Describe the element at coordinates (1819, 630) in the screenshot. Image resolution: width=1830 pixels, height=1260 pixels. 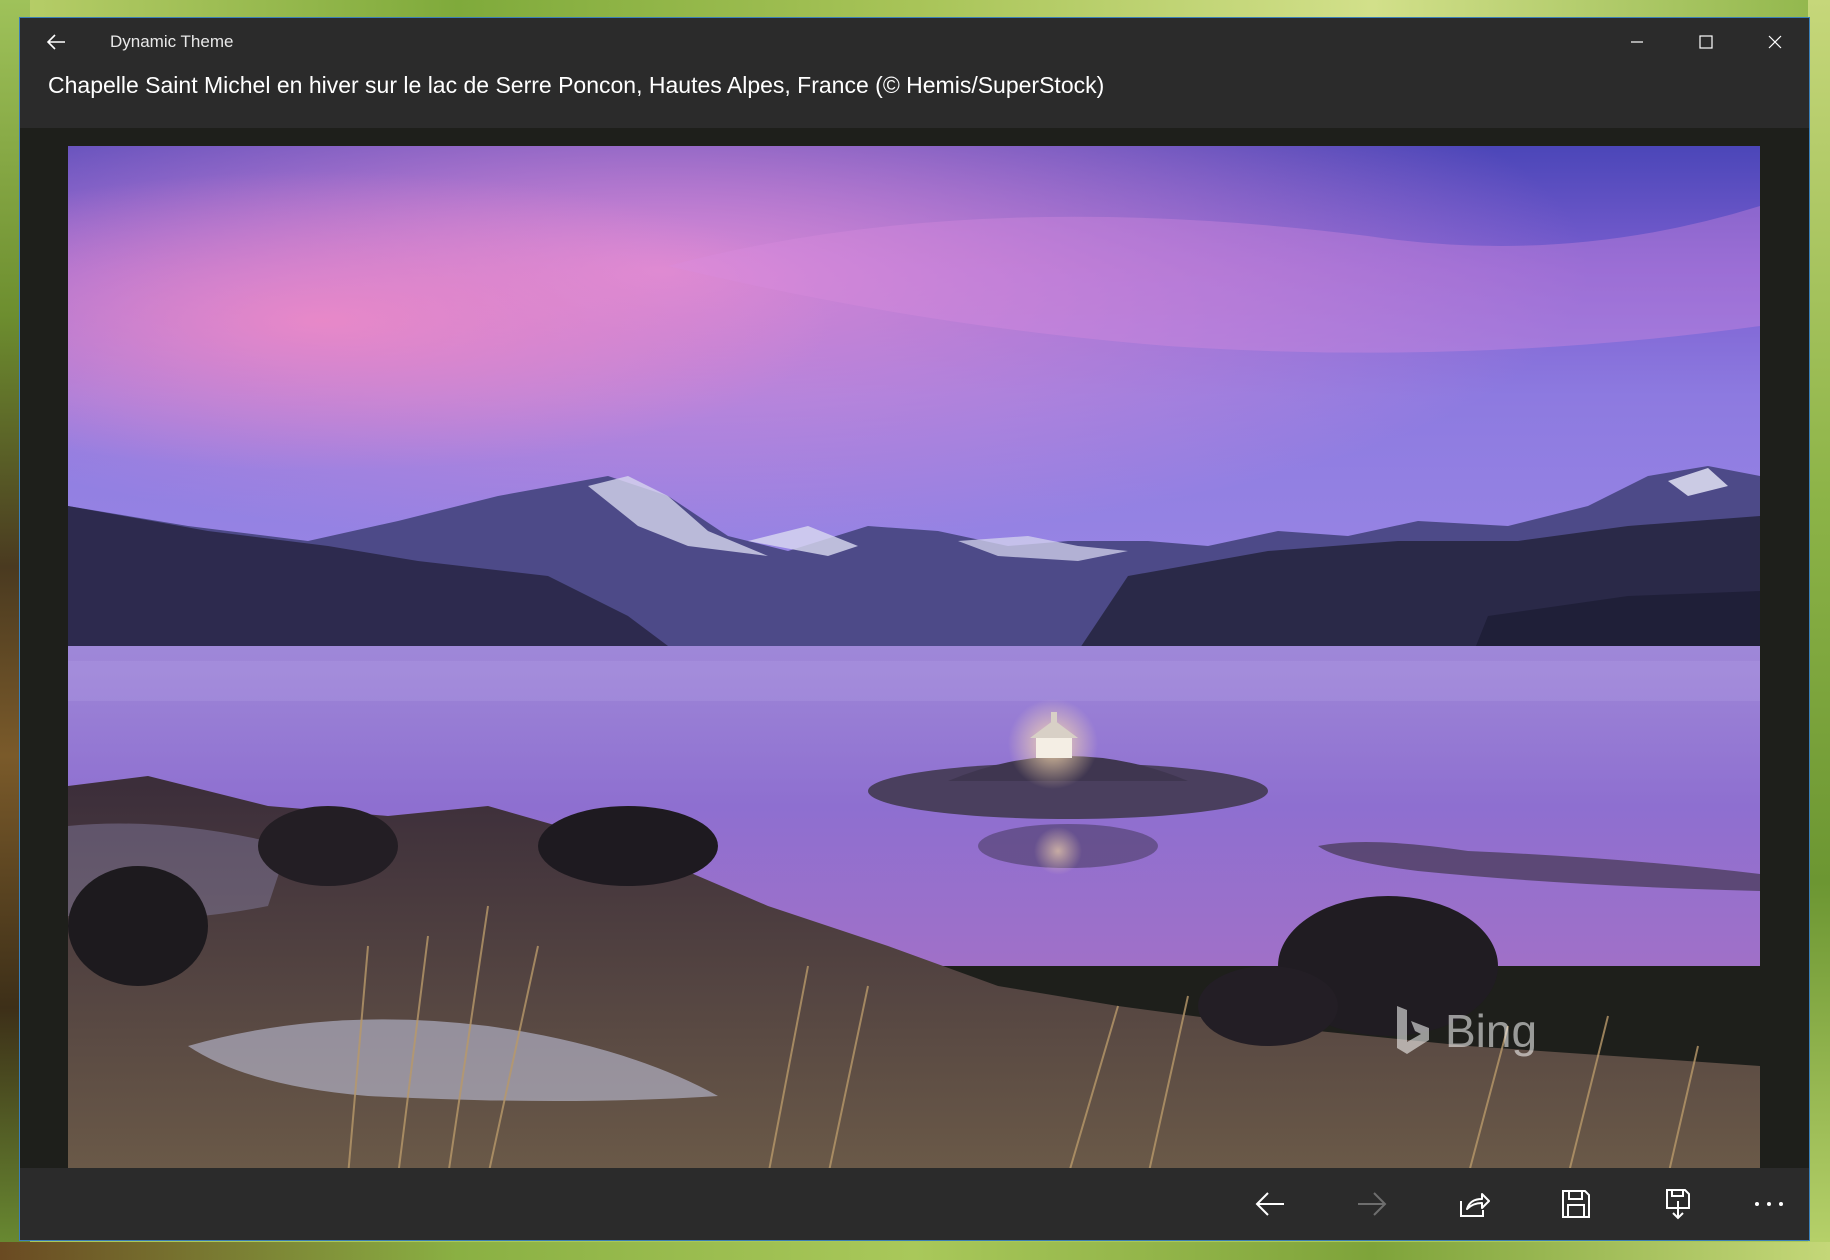
I see `desktop-wallpaper-right` at that location.